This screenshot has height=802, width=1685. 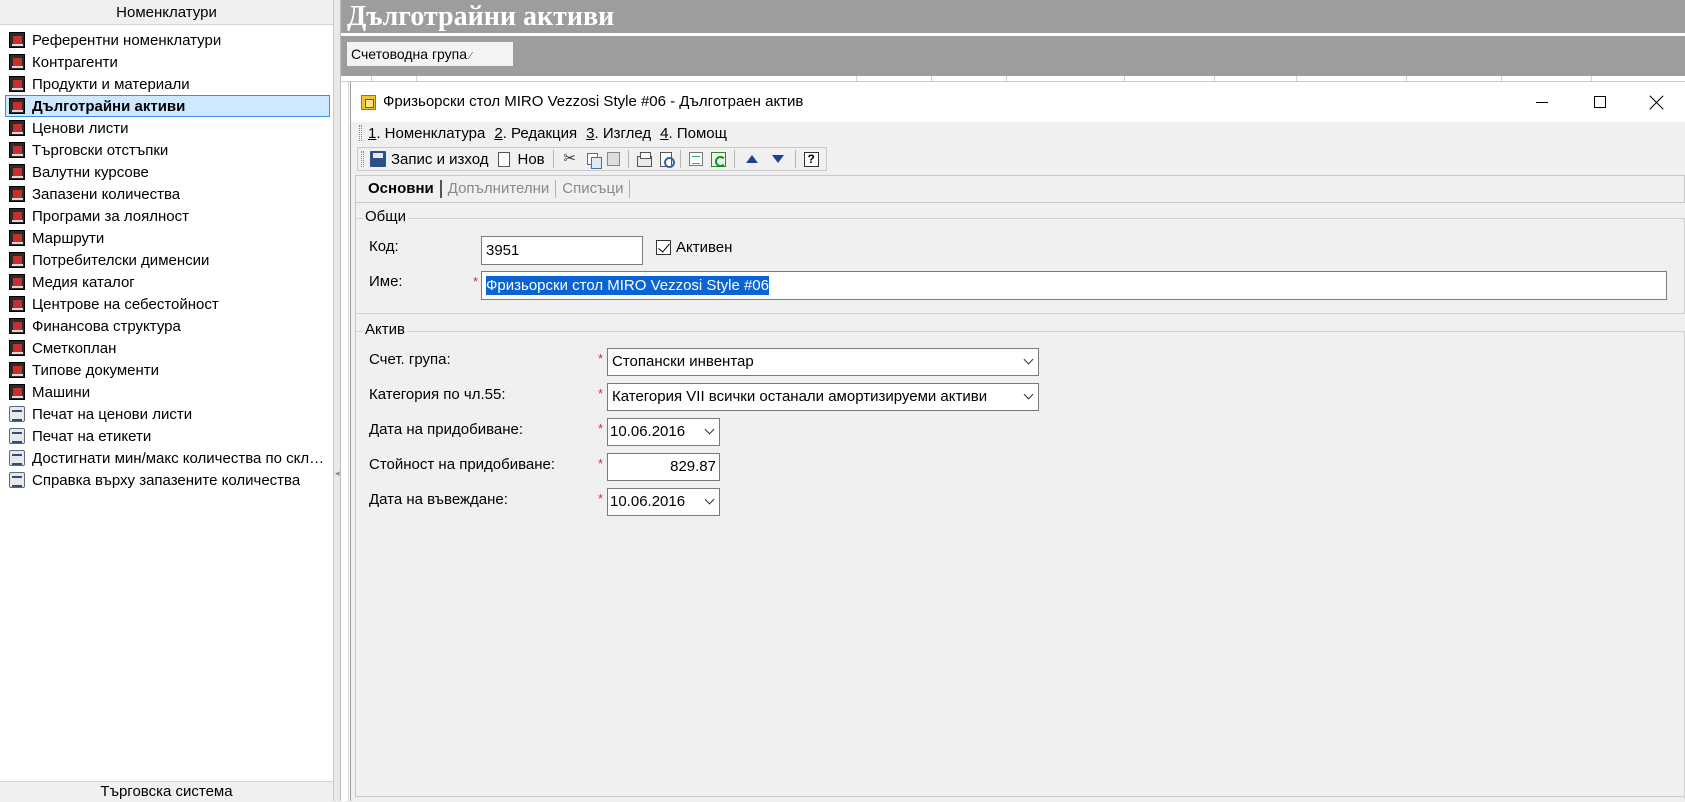 I want to click on copy-button, so click(x=592, y=159).